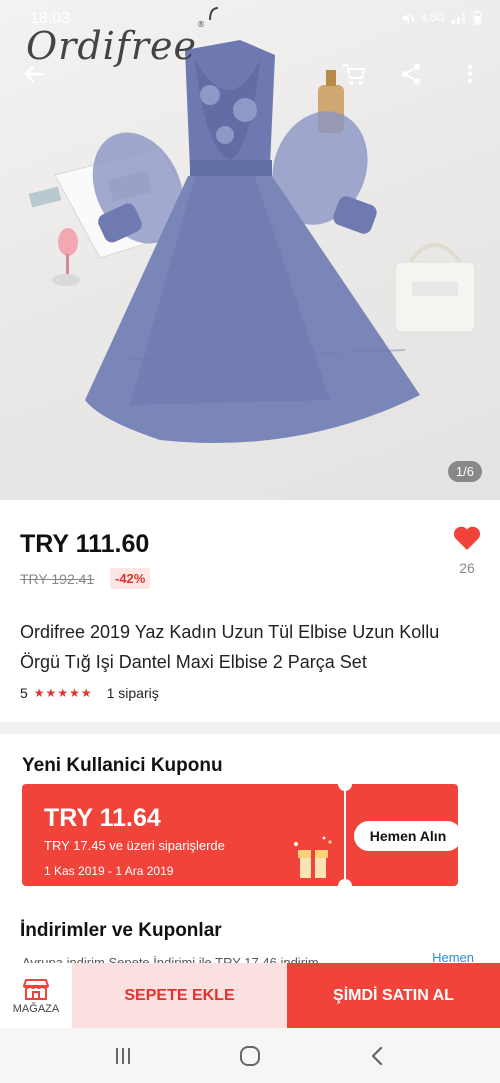 The image size is (500, 1083). What do you see at coordinates (85, 544) in the screenshot?
I see `current-price: TRY 111.60` at bounding box center [85, 544].